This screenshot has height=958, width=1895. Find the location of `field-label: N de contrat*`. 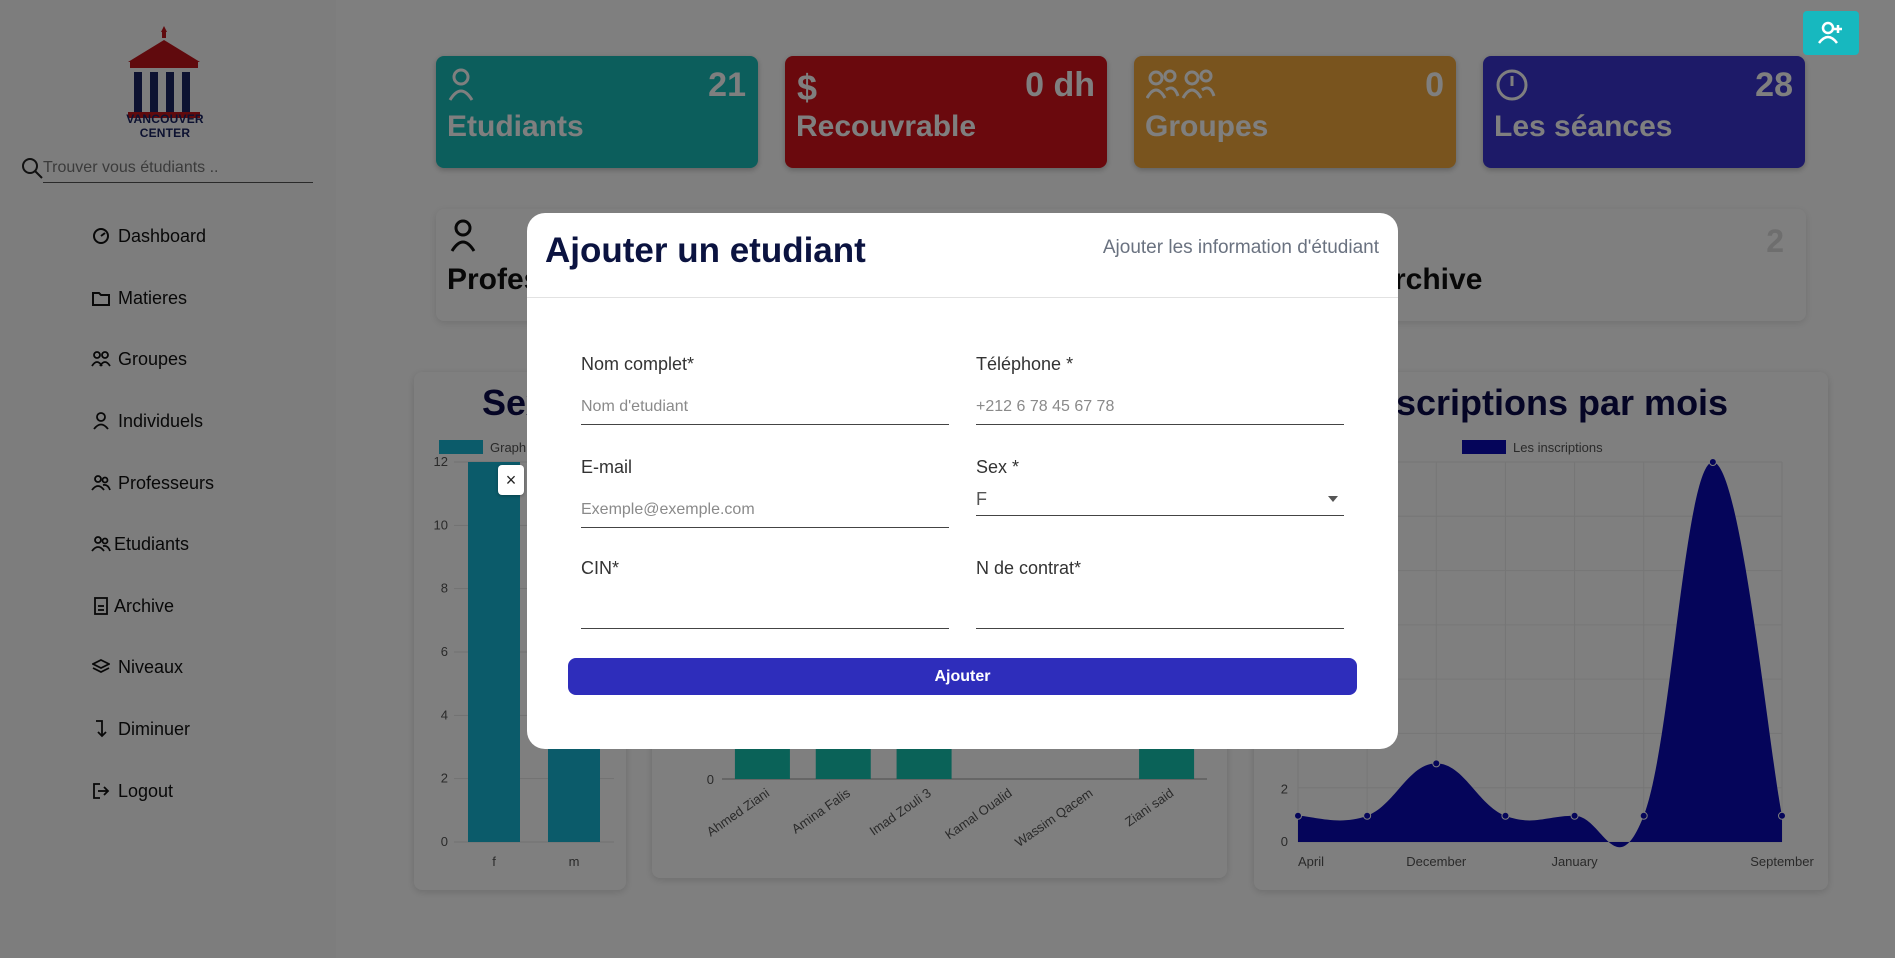

field-label: N de contrat* is located at coordinates (1029, 568).